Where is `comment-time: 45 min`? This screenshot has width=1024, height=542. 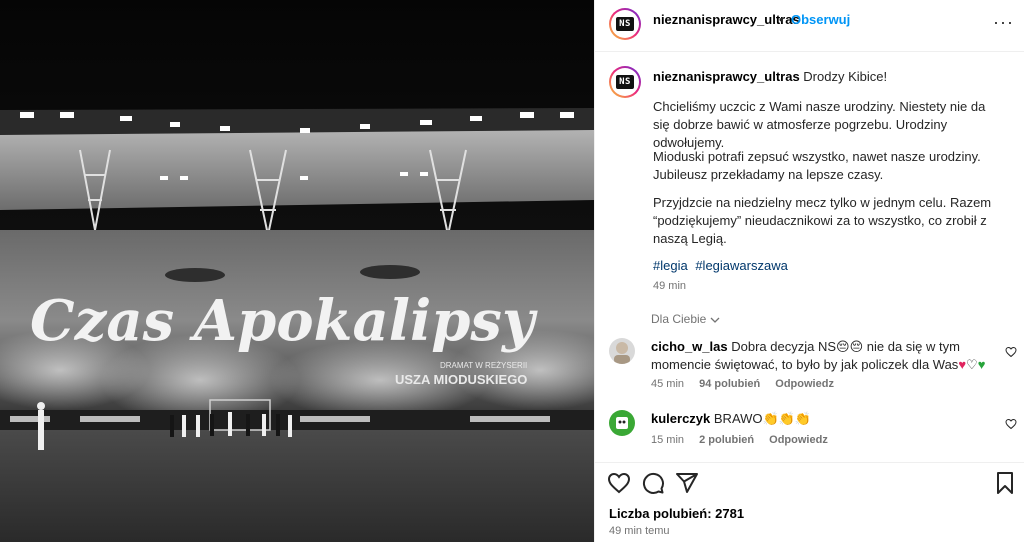 comment-time: 45 min is located at coordinates (668, 384).